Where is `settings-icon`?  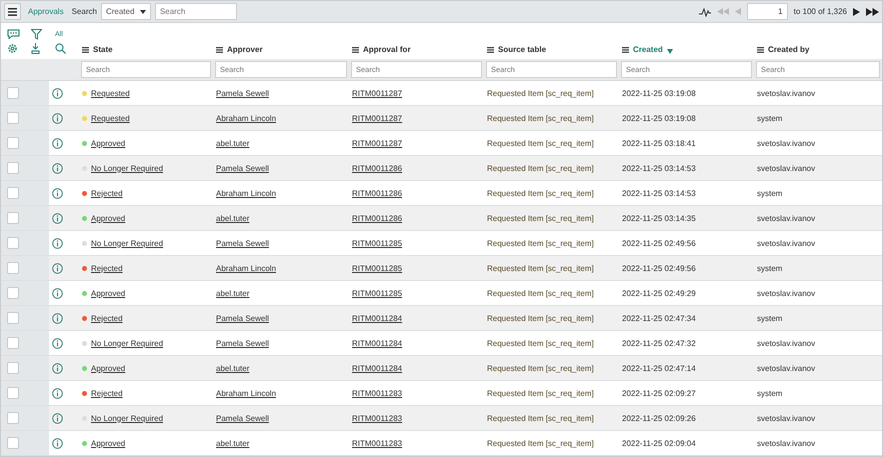
settings-icon is located at coordinates (12, 48).